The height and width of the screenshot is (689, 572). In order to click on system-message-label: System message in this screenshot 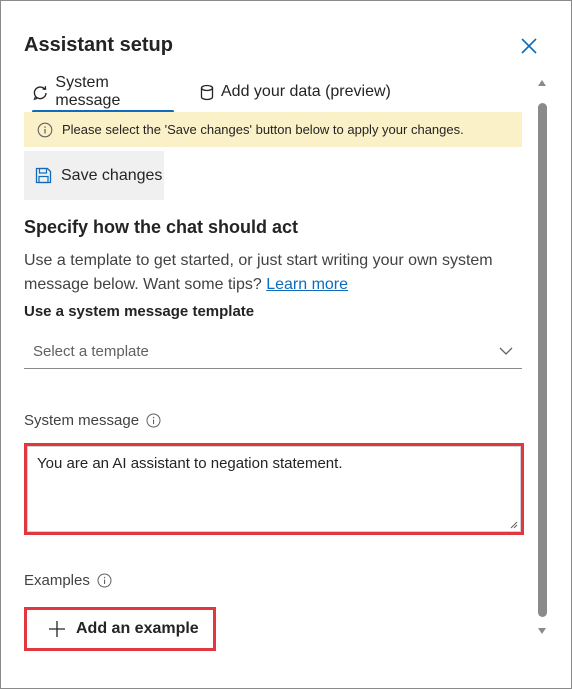, I will do `click(92, 420)`.